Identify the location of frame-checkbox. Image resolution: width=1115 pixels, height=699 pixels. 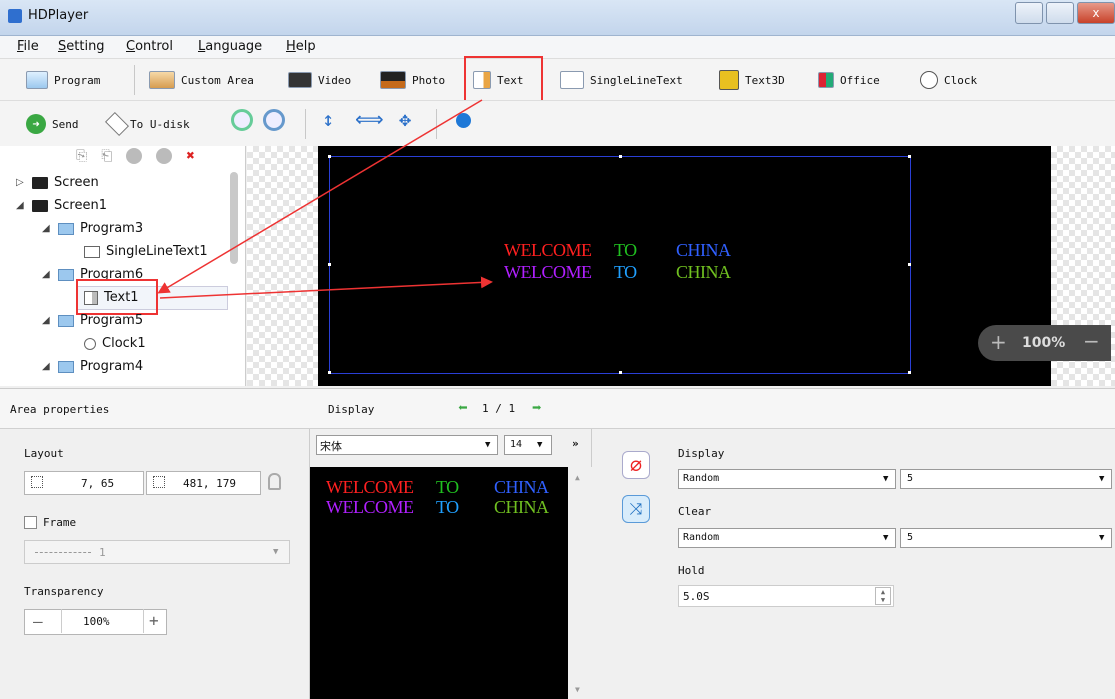
(30, 522).